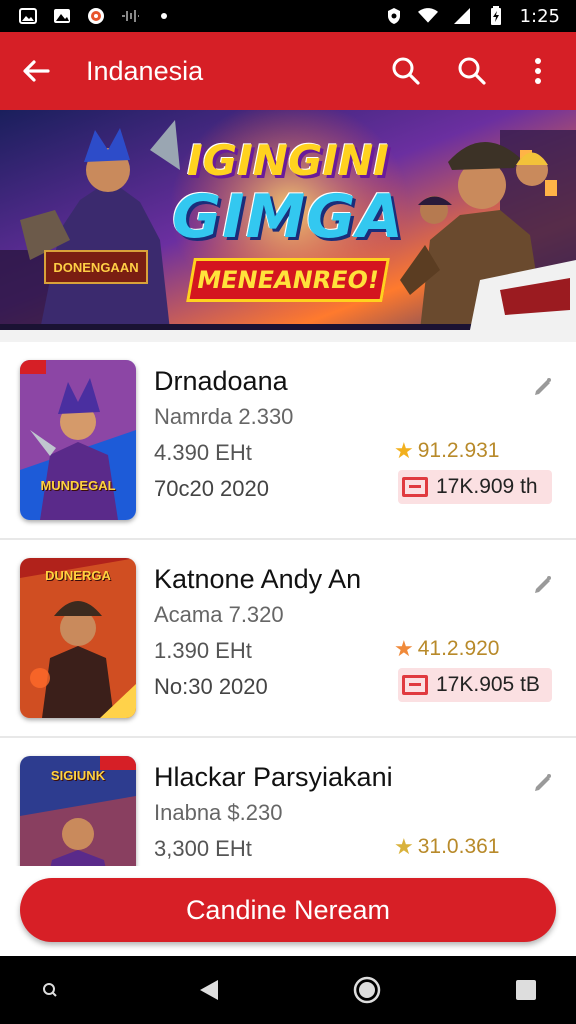 This screenshot has width=576, height=1024. What do you see at coordinates (288, 217) in the screenshot?
I see `banner-headline-main: GIMGA` at bounding box center [288, 217].